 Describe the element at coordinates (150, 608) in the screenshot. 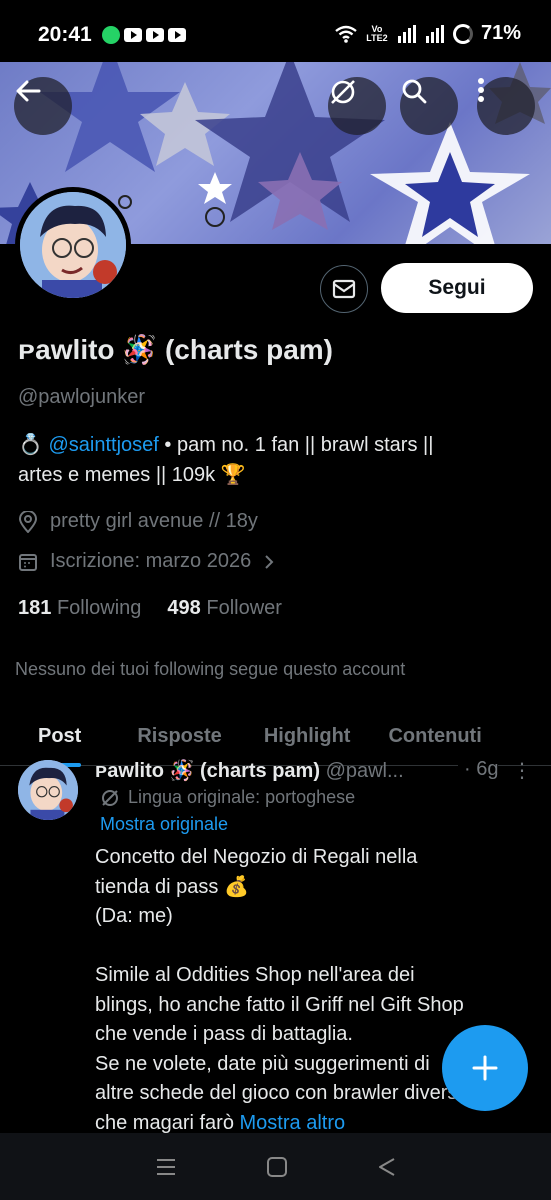

I see `follow-stats: 181 Following 498 Follower` at that location.